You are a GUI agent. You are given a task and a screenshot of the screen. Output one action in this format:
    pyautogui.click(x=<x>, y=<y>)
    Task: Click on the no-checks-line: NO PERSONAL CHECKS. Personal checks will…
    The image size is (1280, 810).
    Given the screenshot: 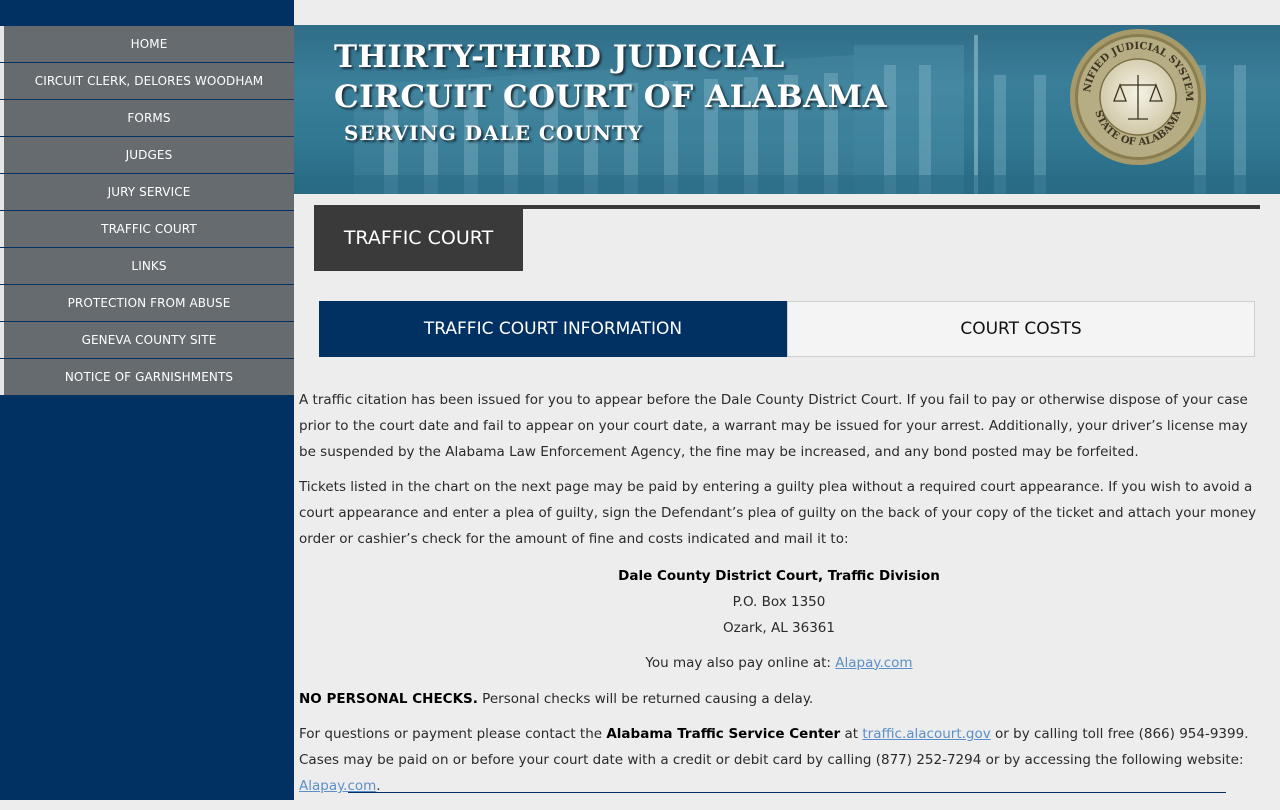 What is the action you would take?
    pyautogui.click(x=779, y=700)
    